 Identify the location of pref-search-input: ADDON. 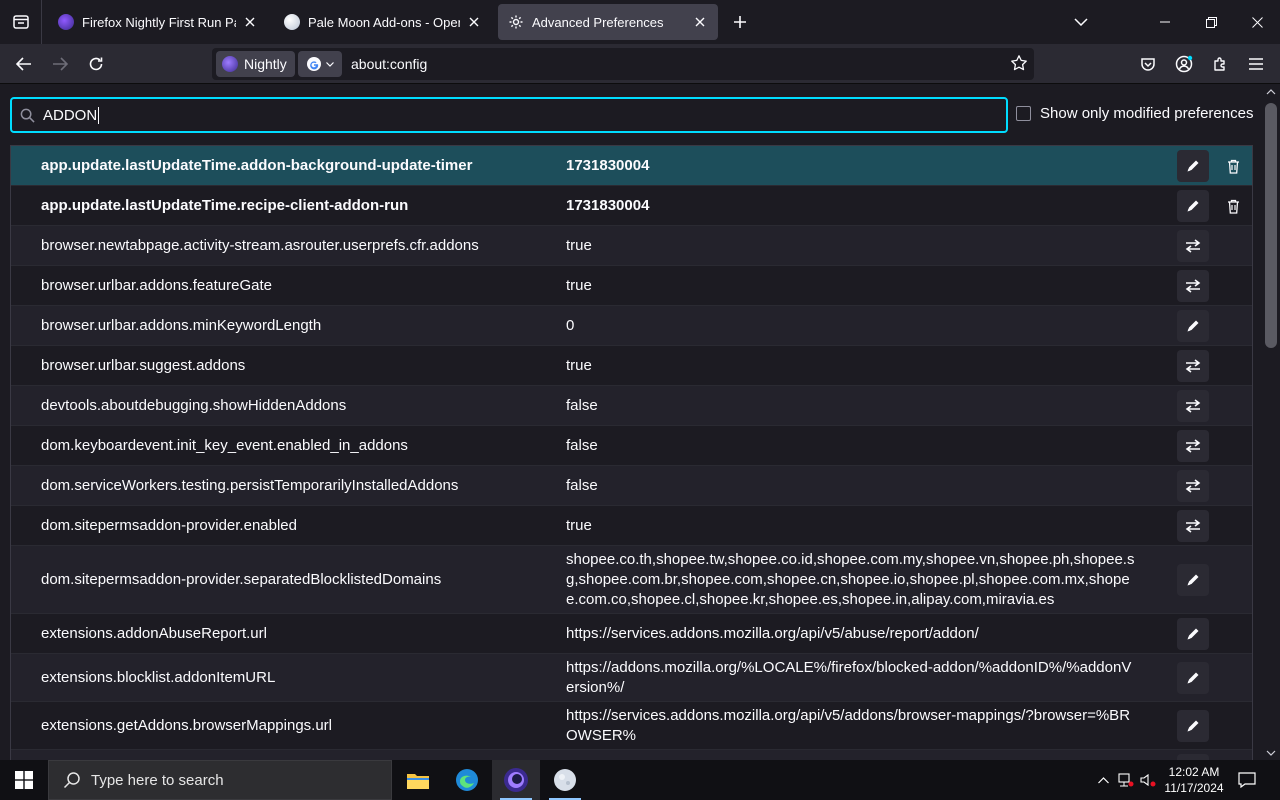
(509, 115).